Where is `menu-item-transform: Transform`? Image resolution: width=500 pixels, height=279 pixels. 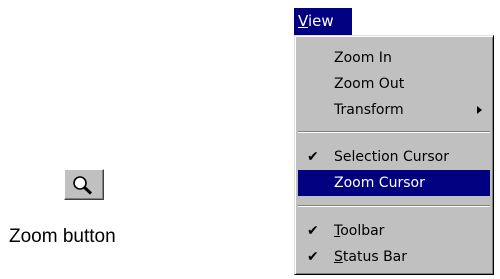
menu-item-transform: Transform is located at coordinates (394, 110).